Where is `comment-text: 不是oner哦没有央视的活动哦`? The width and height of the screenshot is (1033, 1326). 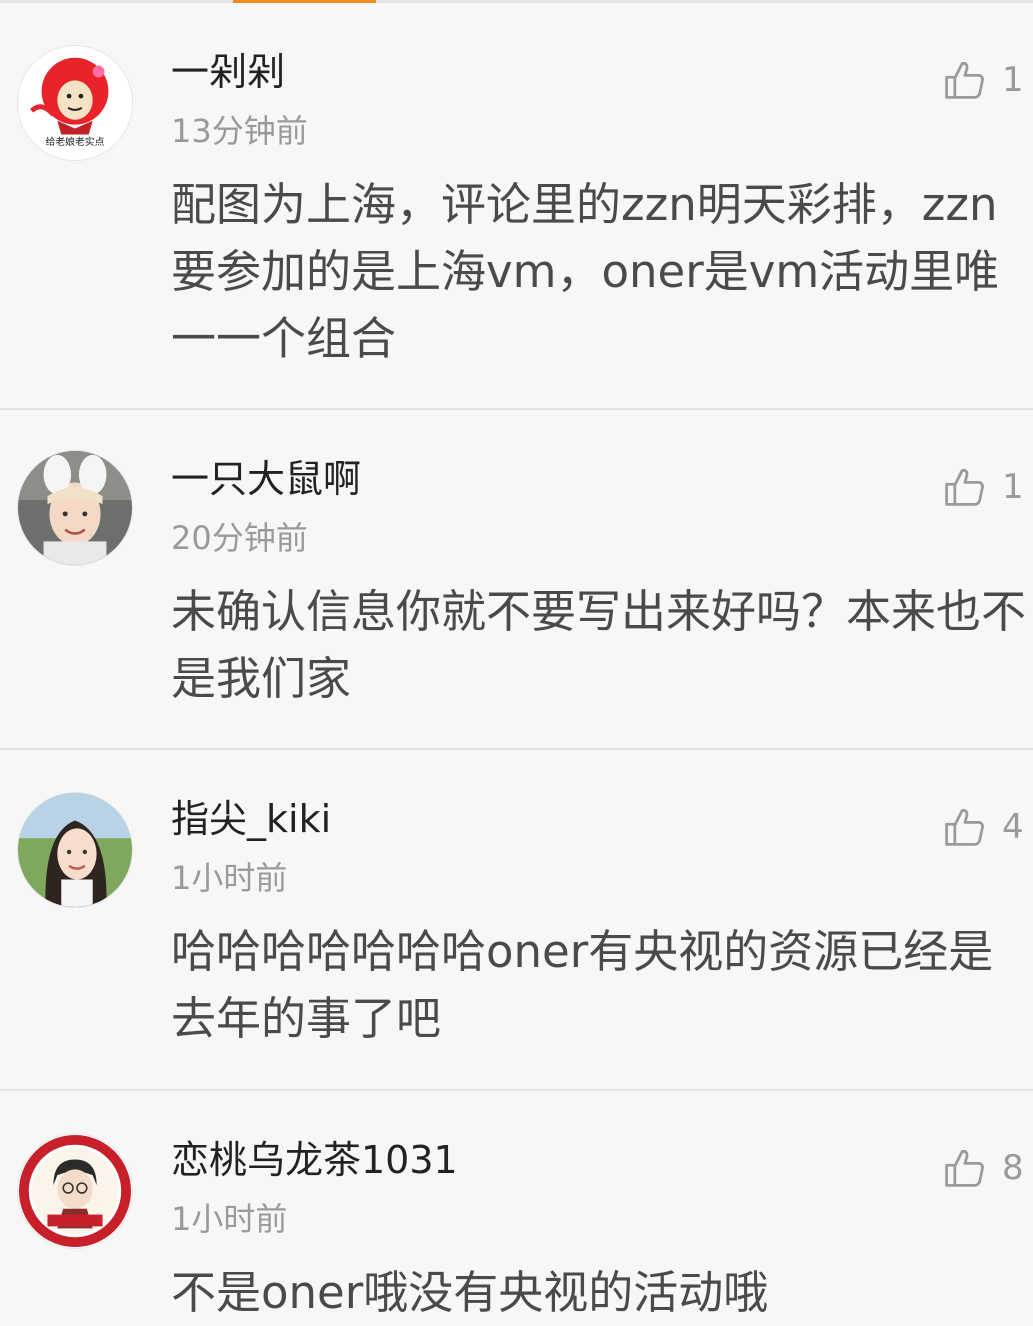 comment-text: 不是oner哦没有央视的活动哦 is located at coordinates (470, 1292).